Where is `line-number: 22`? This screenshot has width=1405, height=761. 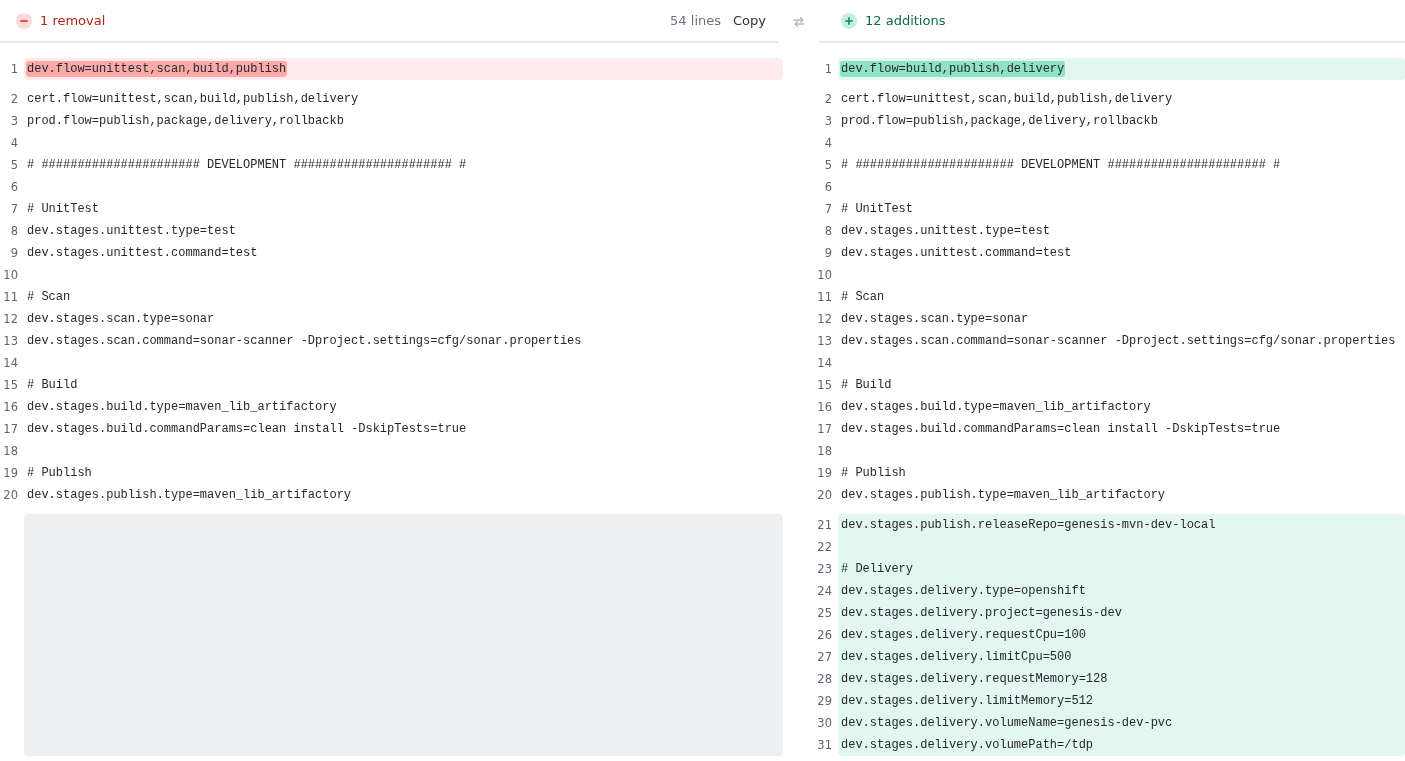 line-number: 22 is located at coordinates (824, 547).